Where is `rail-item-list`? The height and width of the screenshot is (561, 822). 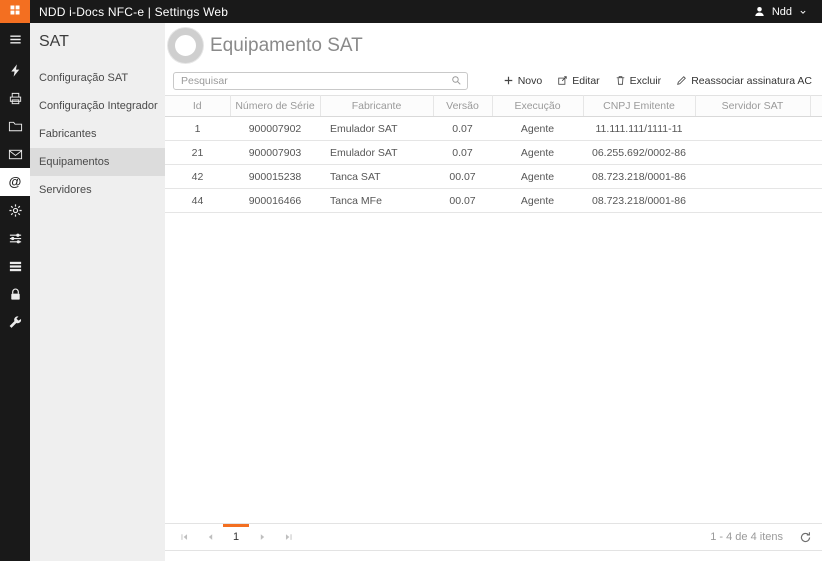
rail-item-list is located at coordinates (15, 266).